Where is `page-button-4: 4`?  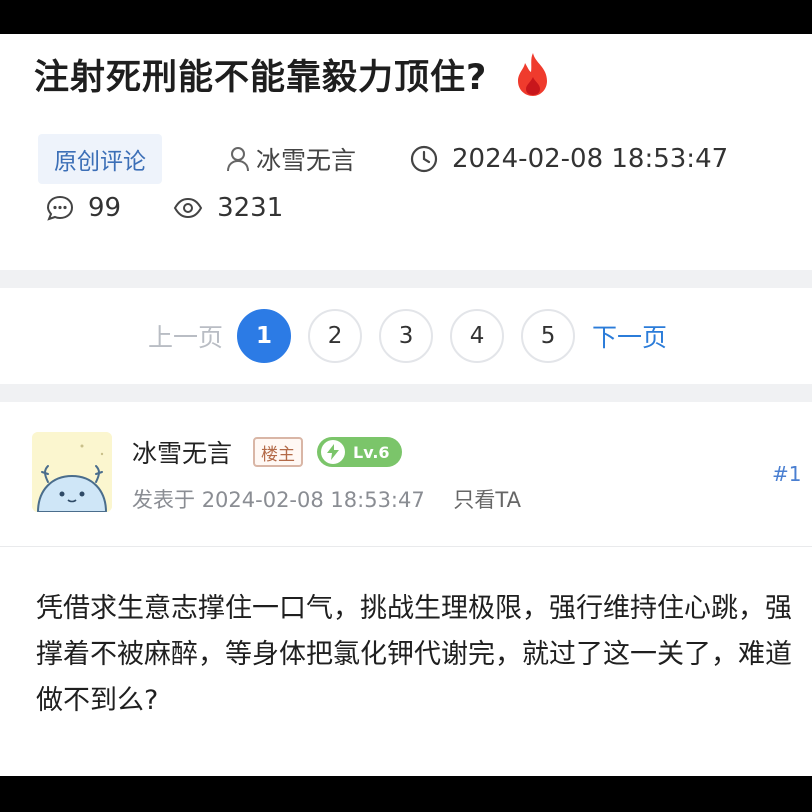 page-button-4: 4 is located at coordinates (477, 336).